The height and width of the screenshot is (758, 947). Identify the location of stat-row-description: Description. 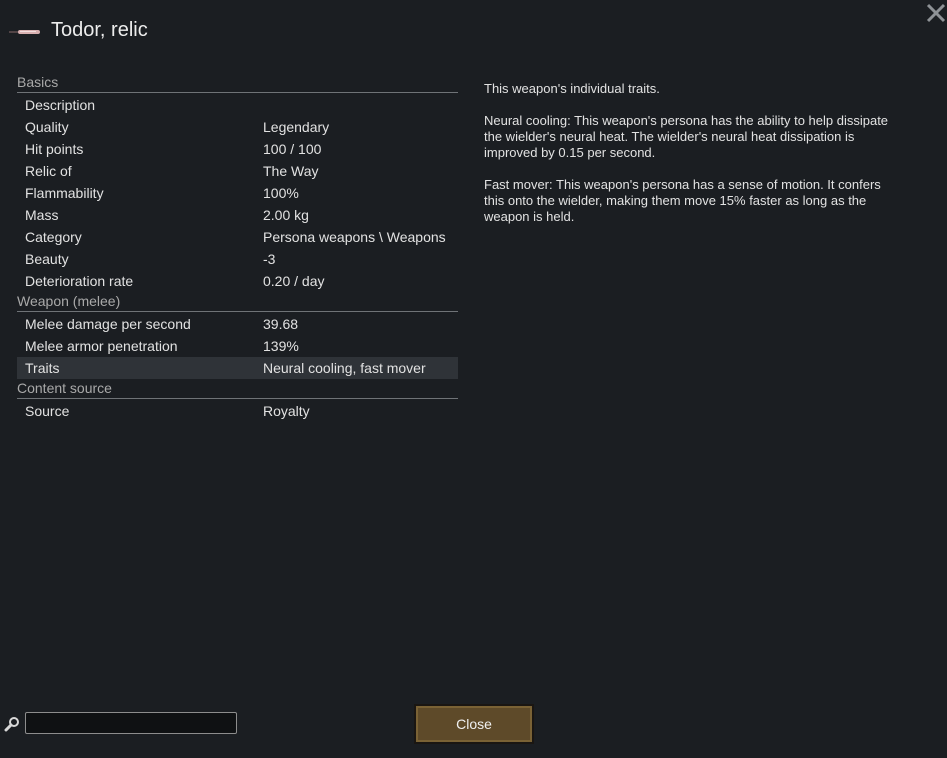
(237, 105).